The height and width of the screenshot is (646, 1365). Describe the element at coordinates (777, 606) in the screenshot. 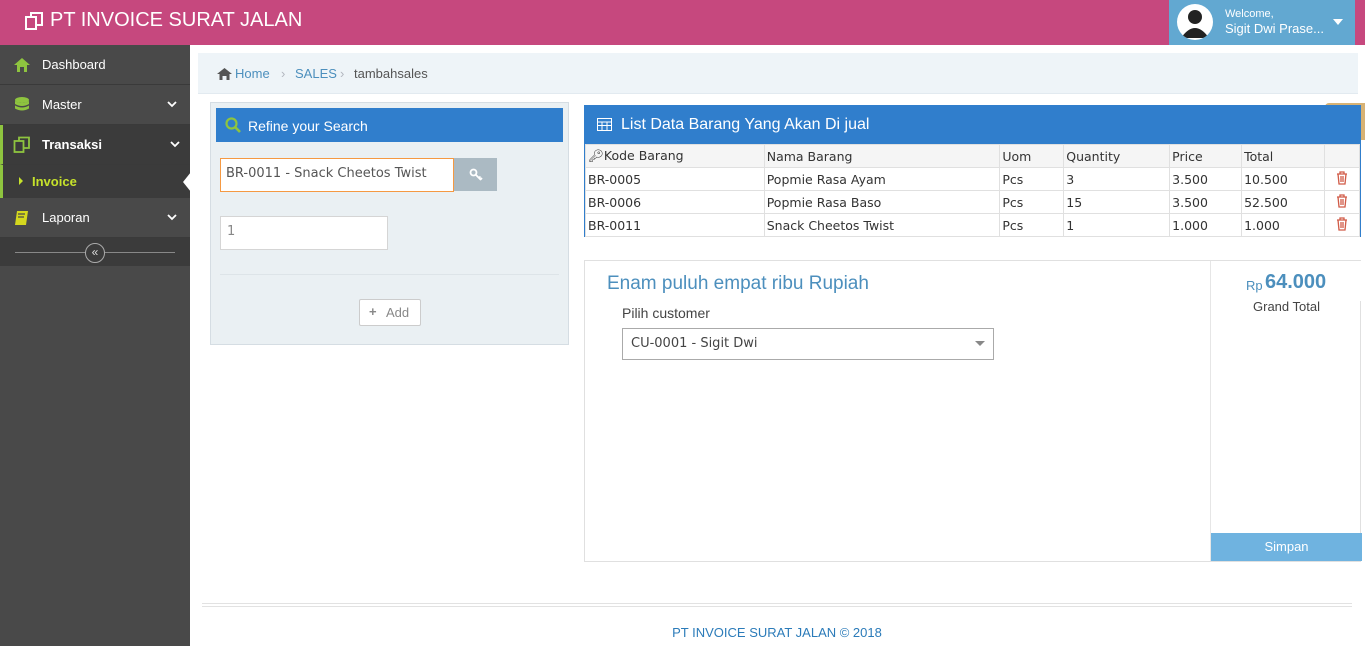

I see `footer-divider` at that location.